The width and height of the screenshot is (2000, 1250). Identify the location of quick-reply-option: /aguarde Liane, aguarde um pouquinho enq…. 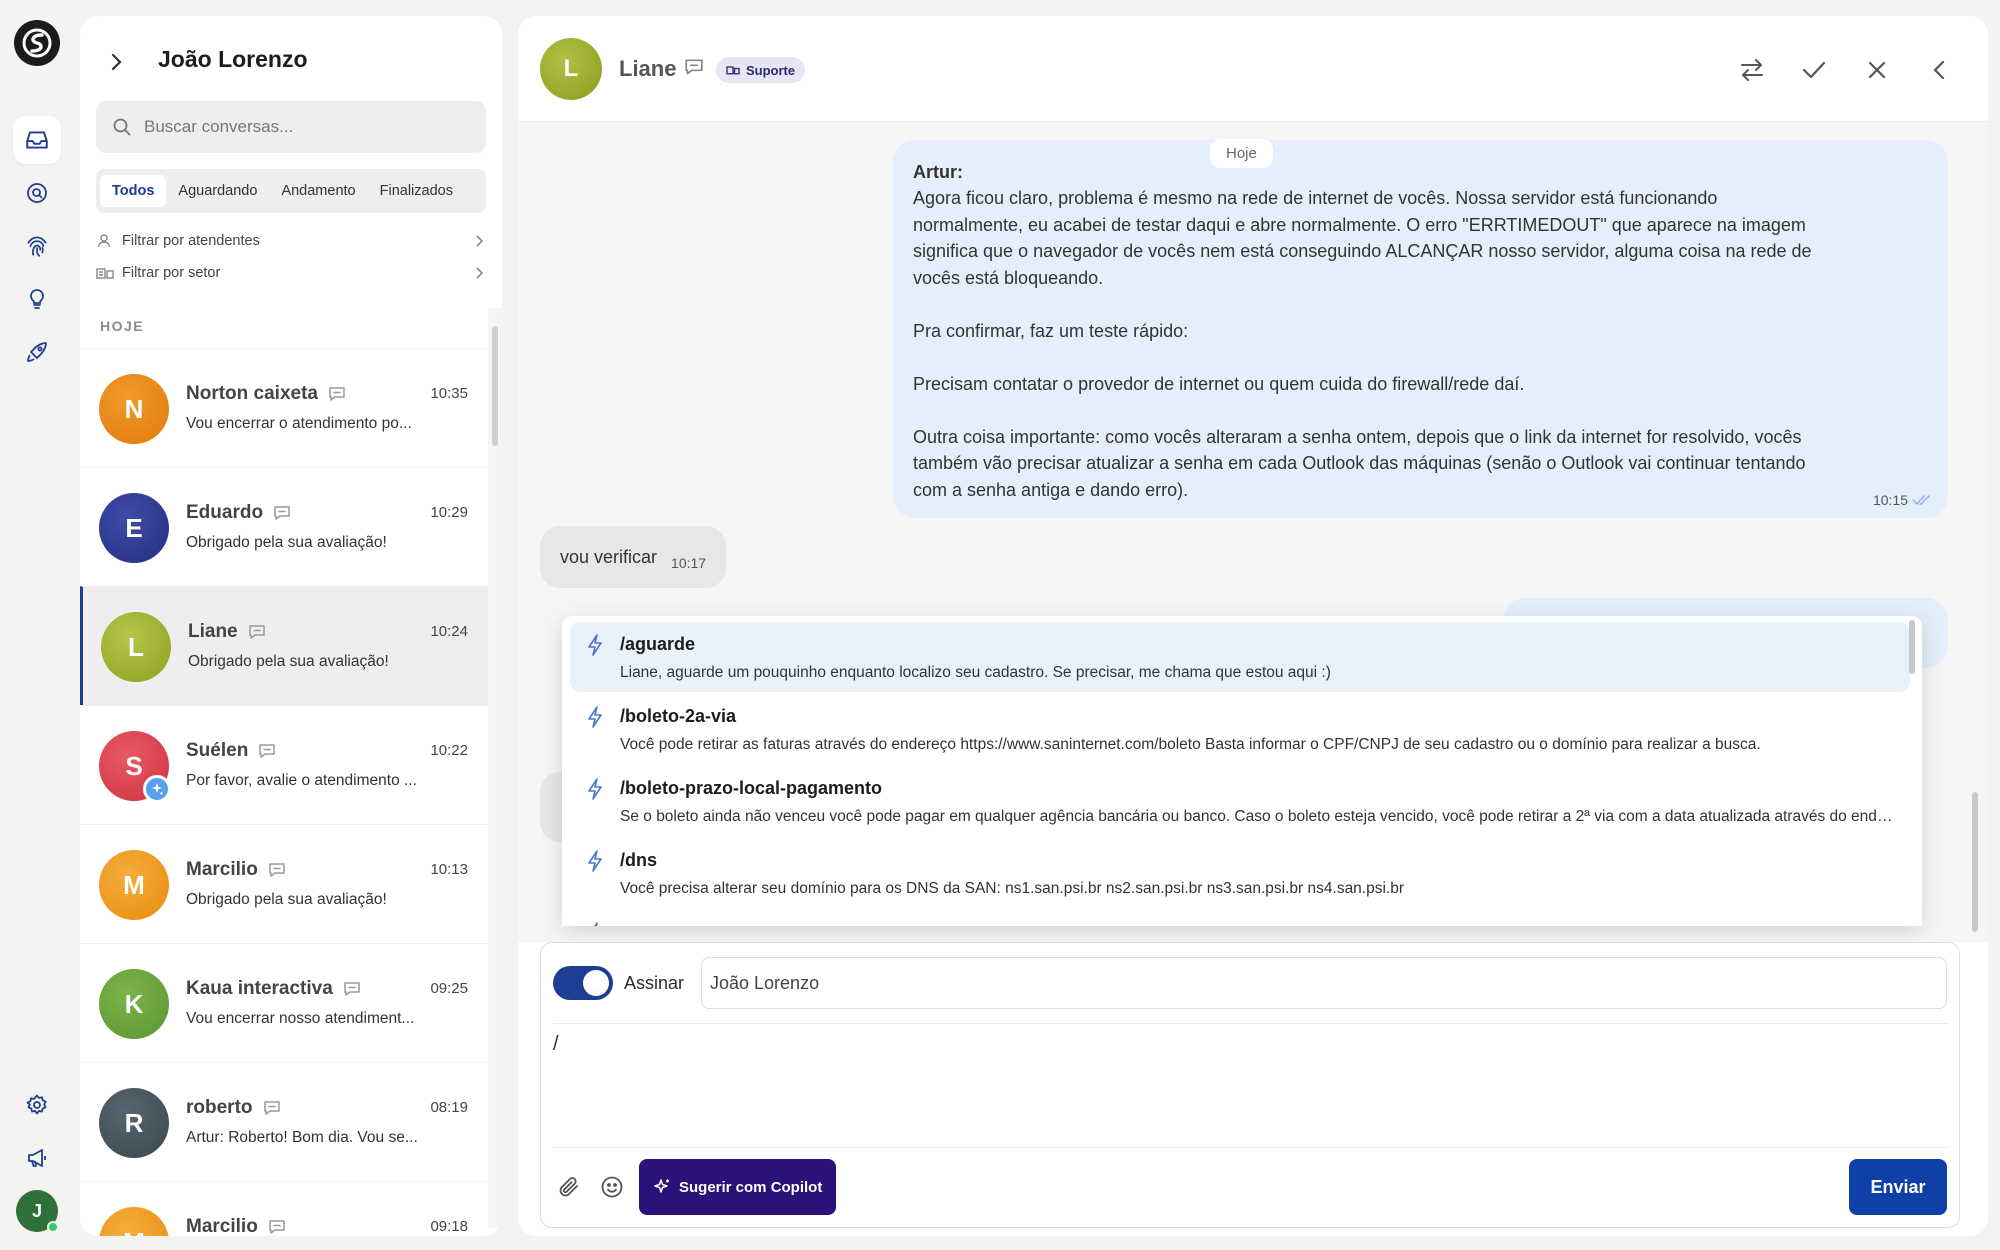
(1240, 657).